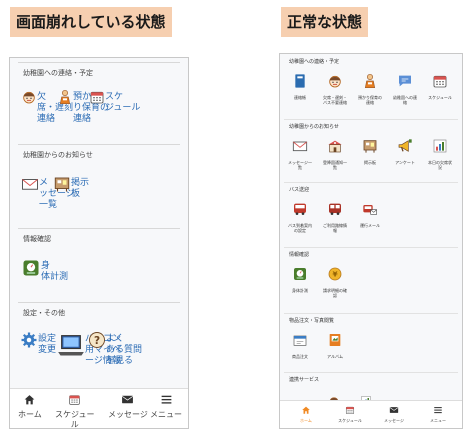 The width and height of the screenshot is (474, 435). I want to click on menu-item: 商品注文, so click(300, 345).